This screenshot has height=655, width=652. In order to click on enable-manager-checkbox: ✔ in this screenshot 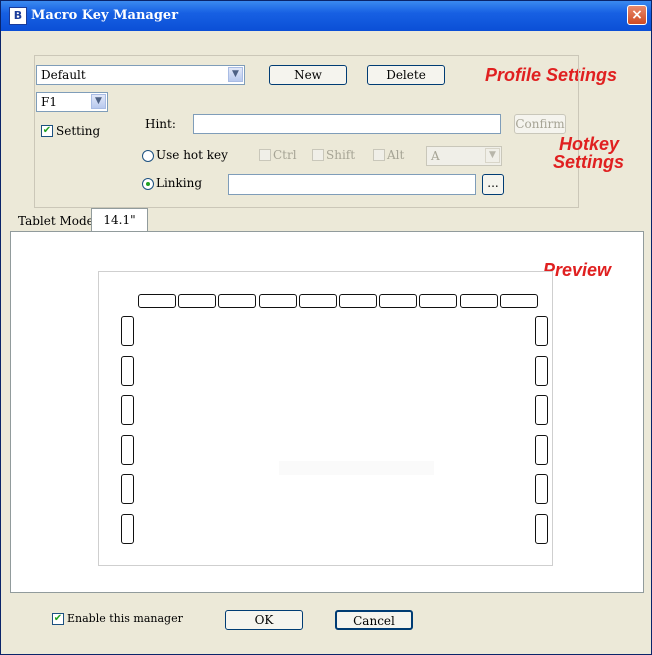, I will do `click(58, 619)`.